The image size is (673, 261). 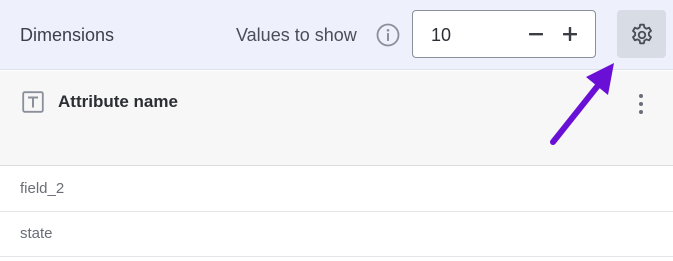 I want to click on minus-icon, so click(x=536, y=34).